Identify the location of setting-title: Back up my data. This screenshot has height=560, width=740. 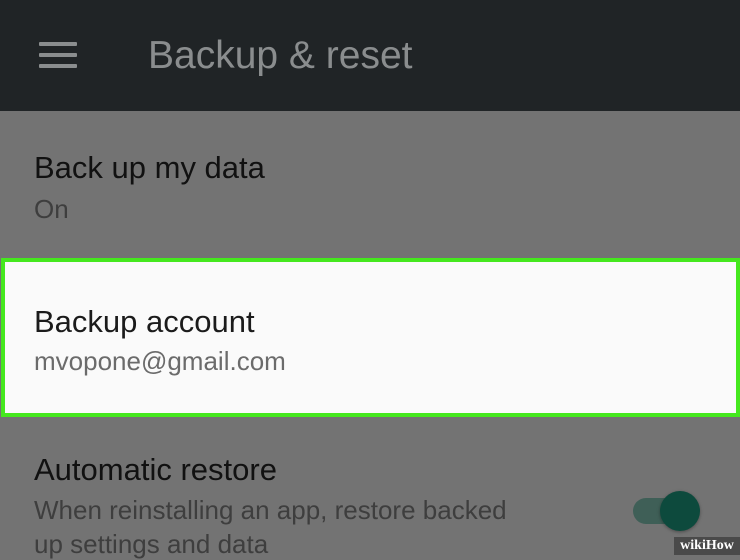
(149, 167).